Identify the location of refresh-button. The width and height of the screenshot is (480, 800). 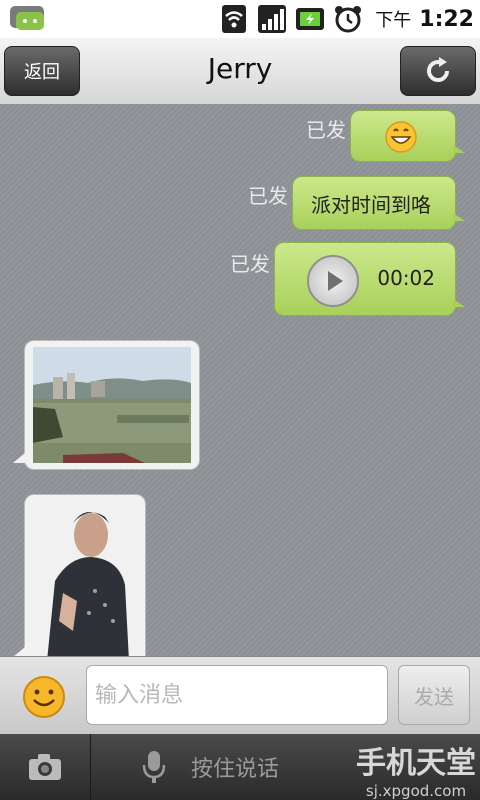
(438, 71).